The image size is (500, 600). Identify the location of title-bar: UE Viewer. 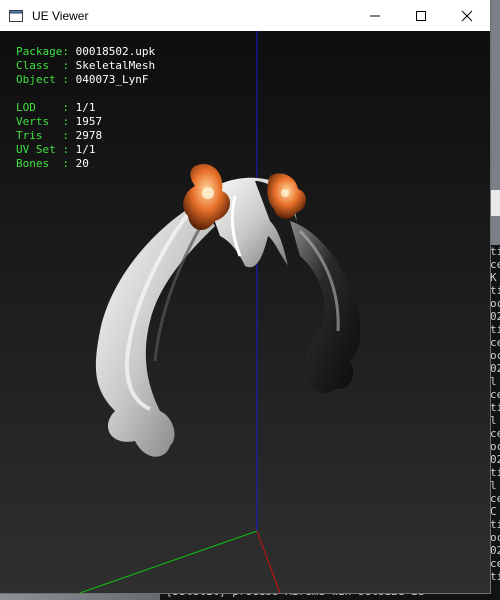
(245, 15).